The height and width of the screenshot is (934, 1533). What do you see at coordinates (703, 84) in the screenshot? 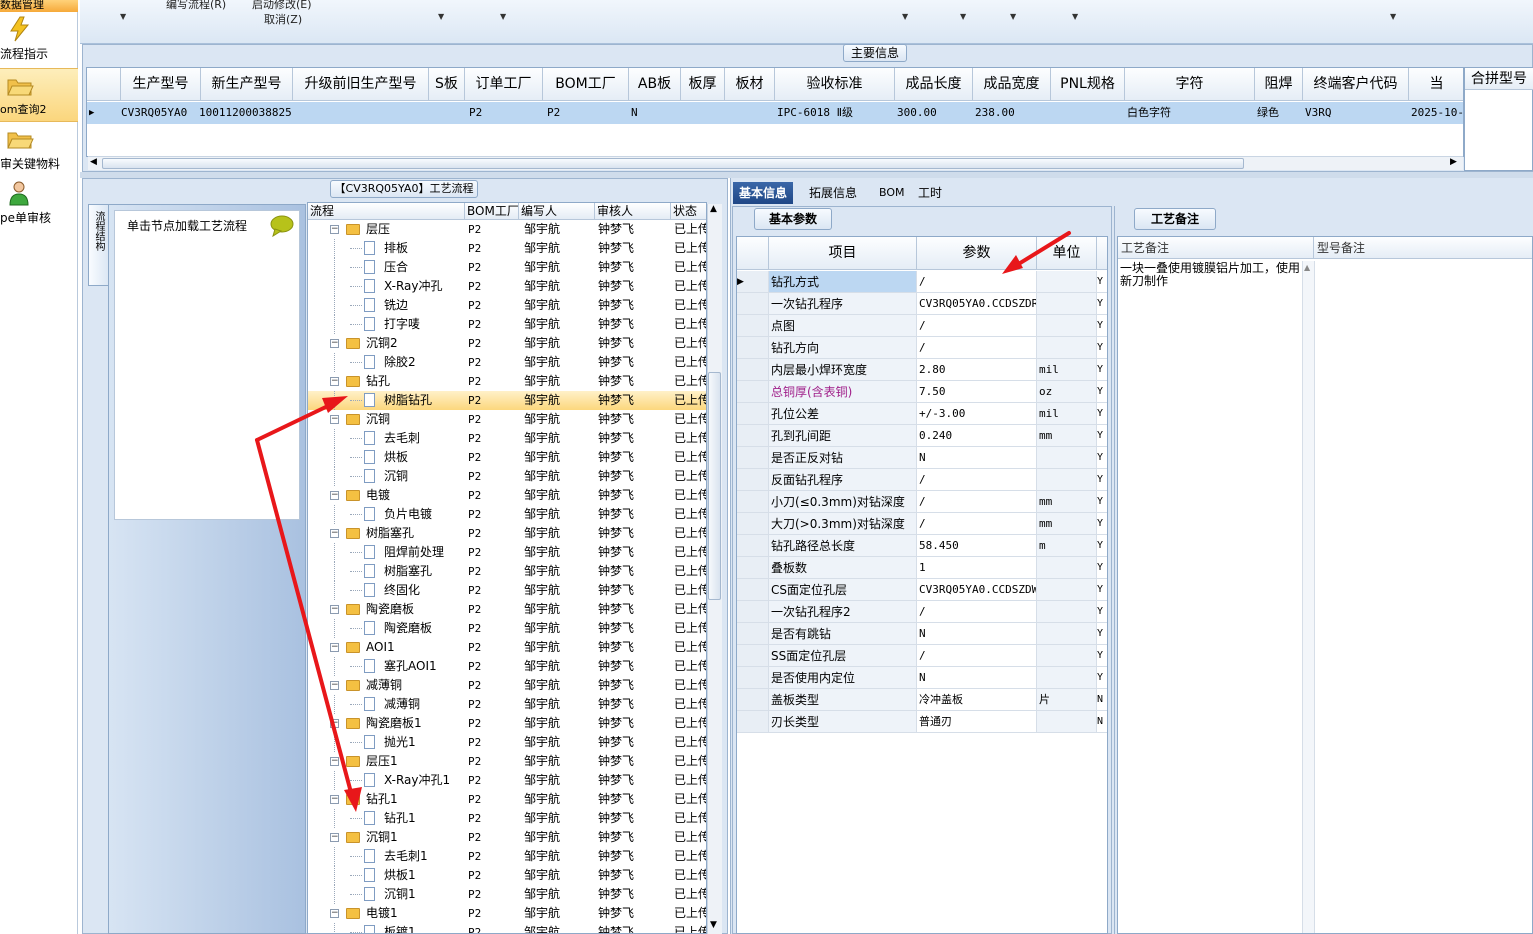
I see `column-header: 板厚` at bounding box center [703, 84].